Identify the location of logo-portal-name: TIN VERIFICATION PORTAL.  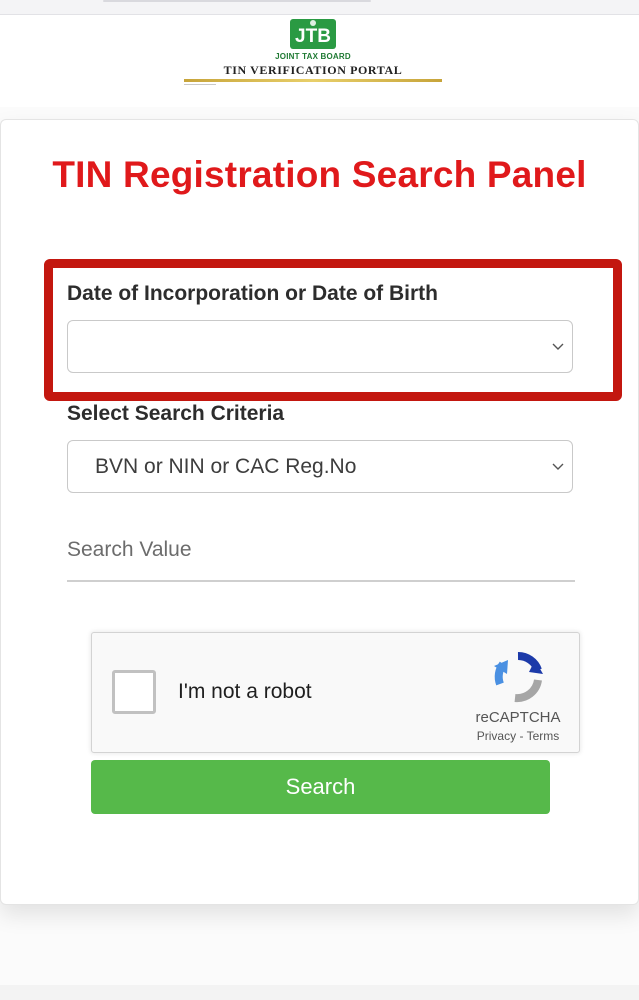
(313, 70).